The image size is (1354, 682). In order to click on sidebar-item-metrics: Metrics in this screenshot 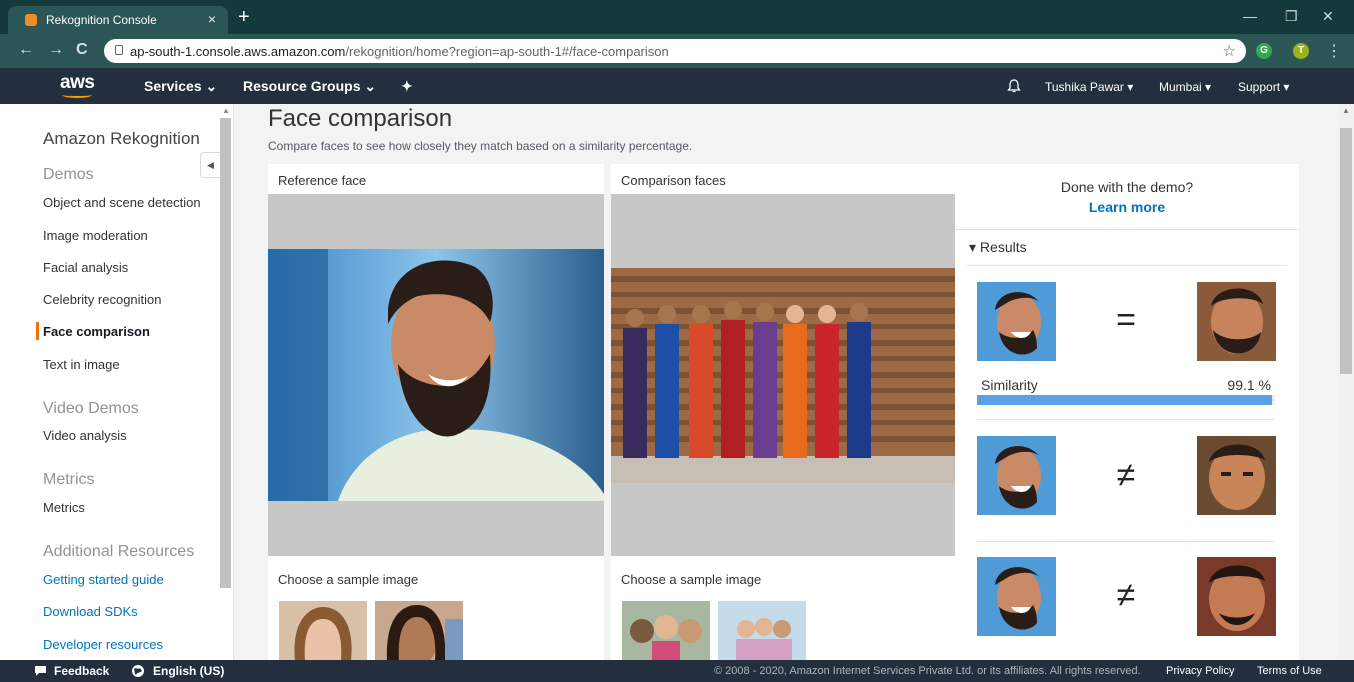, I will do `click(64, 507)`.